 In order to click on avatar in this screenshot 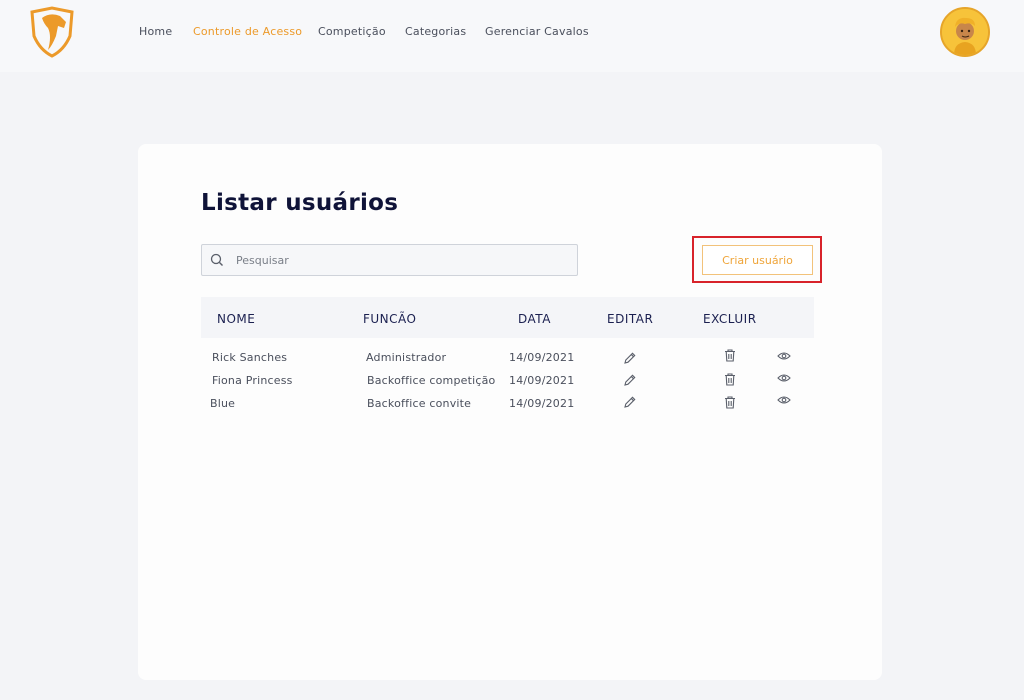, I will do `click(965, 32)`.